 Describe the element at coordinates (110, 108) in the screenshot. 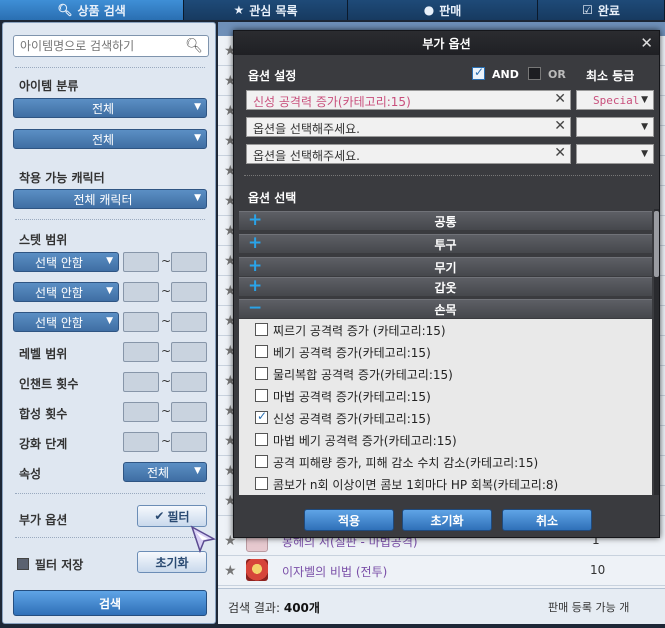

I see `category-select-1: 전체 ▼` at that location.